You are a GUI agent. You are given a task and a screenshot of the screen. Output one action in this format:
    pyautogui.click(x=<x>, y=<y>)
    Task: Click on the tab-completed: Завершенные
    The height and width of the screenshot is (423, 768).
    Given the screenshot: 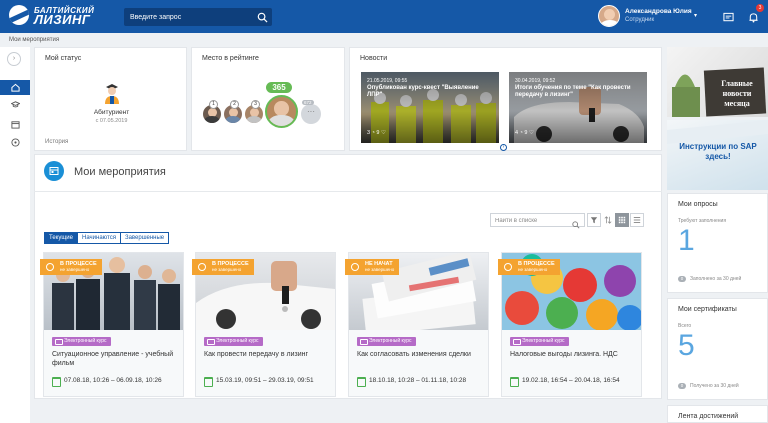 What is the action you would take?
    pyautogui.click(x=144, y=238)
    